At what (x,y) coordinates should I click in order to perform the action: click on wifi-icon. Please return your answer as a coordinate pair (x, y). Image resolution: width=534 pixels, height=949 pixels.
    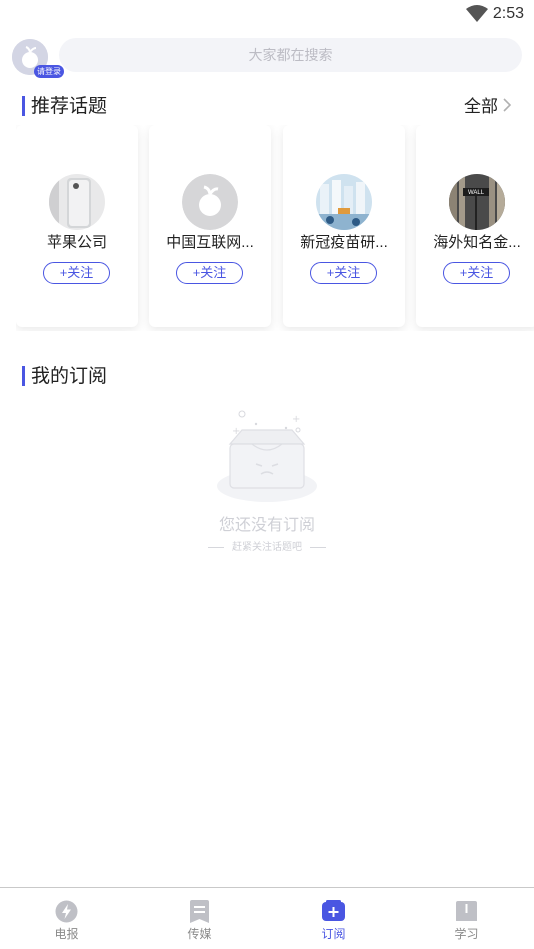
    Looking at the image, I should click on (477, 13).